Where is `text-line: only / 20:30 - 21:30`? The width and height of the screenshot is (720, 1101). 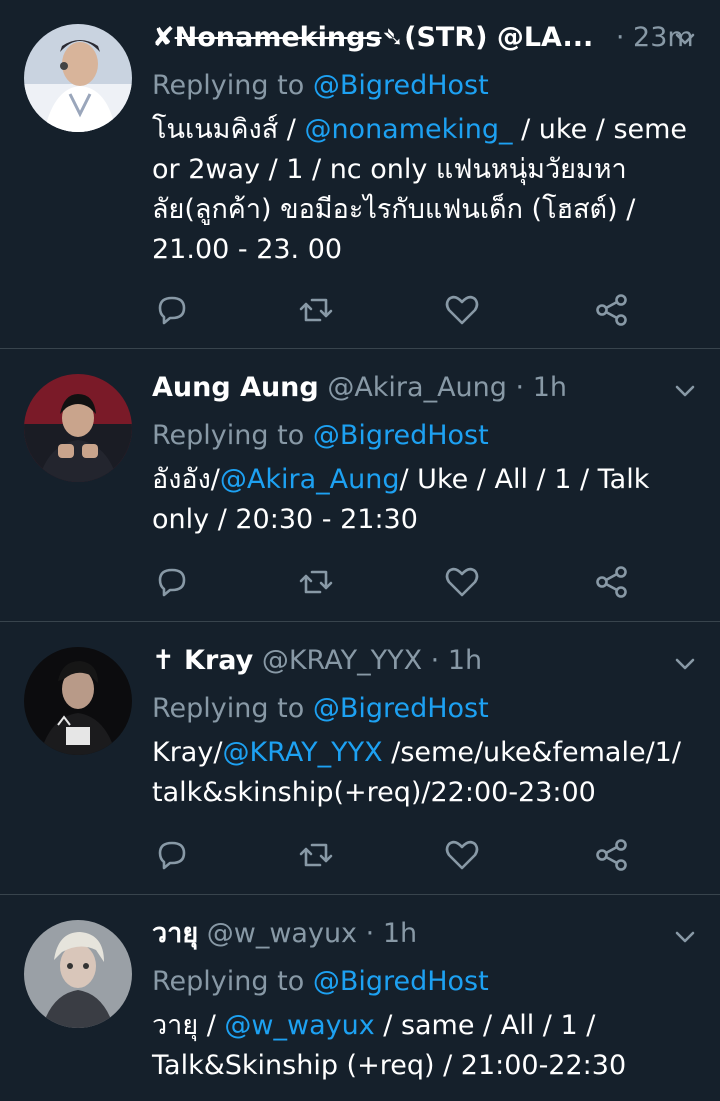 text-line: only / 20:30 - 21:30 is located at coordinates (285, 519).